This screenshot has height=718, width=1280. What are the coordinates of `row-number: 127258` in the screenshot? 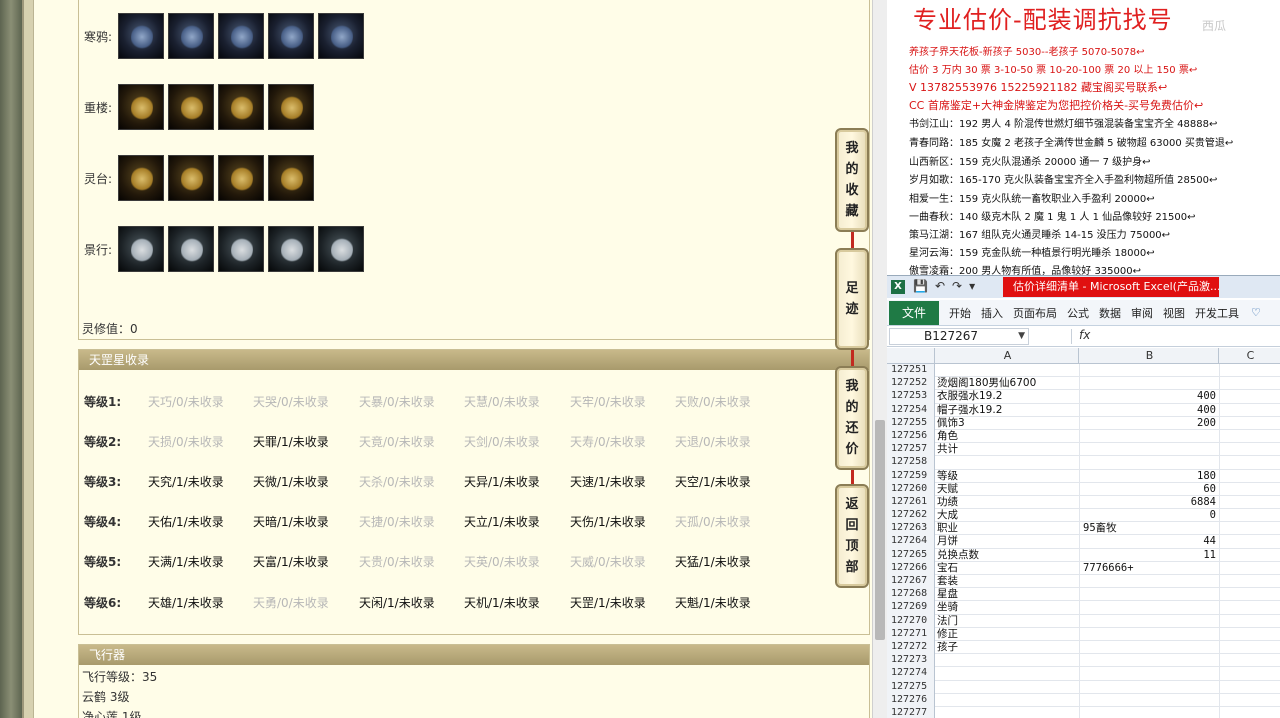 It's located at (911, 463).